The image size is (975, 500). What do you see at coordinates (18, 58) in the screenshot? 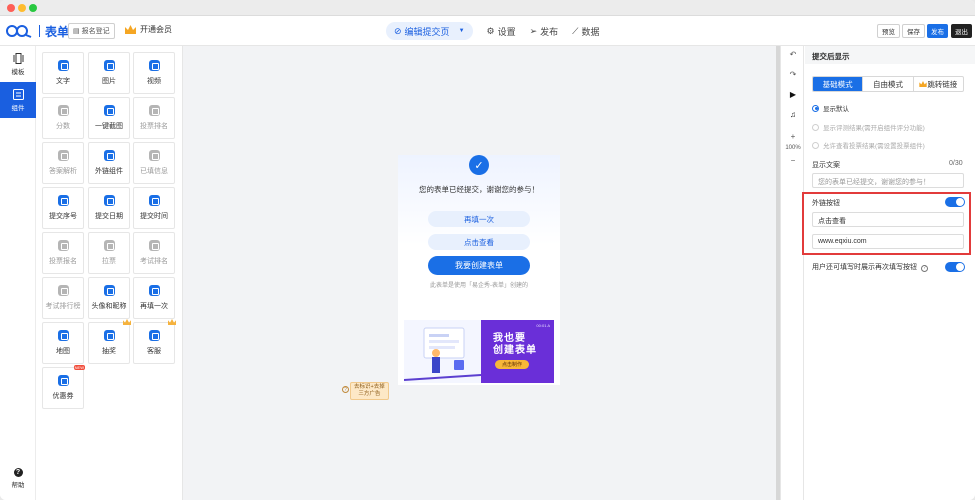
I see `template-icon` at bounding box center [18, 58].